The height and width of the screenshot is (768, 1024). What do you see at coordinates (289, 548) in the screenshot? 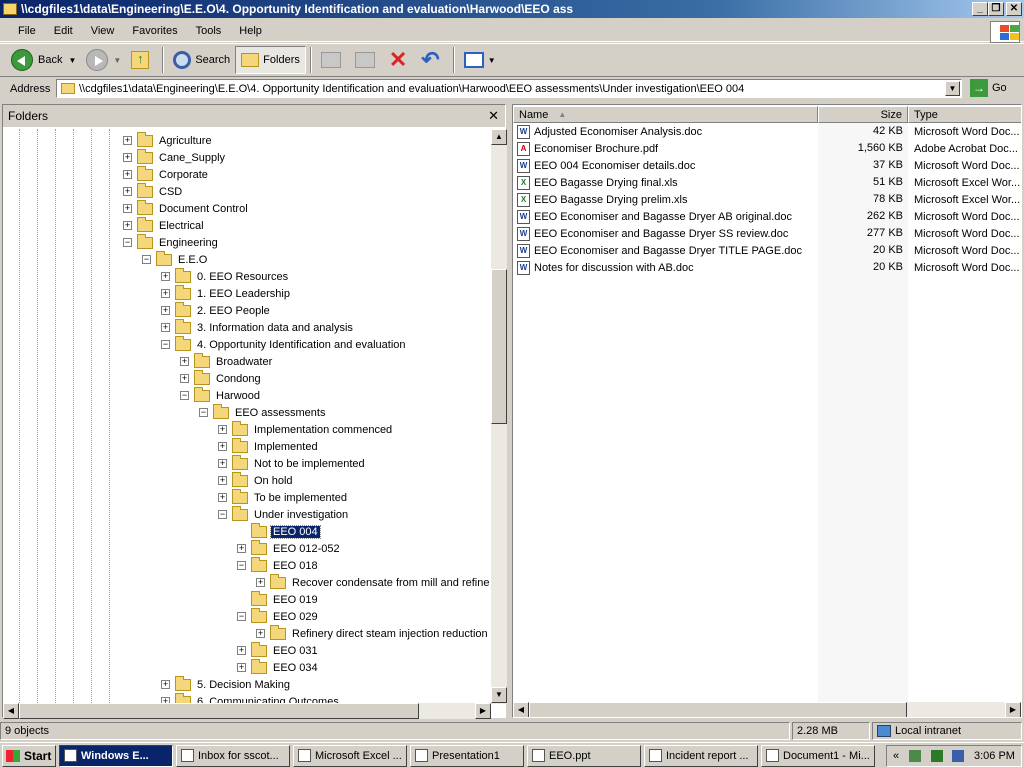
I see `tree-node: + EEO 012-052` at bounding box center [289, 548].